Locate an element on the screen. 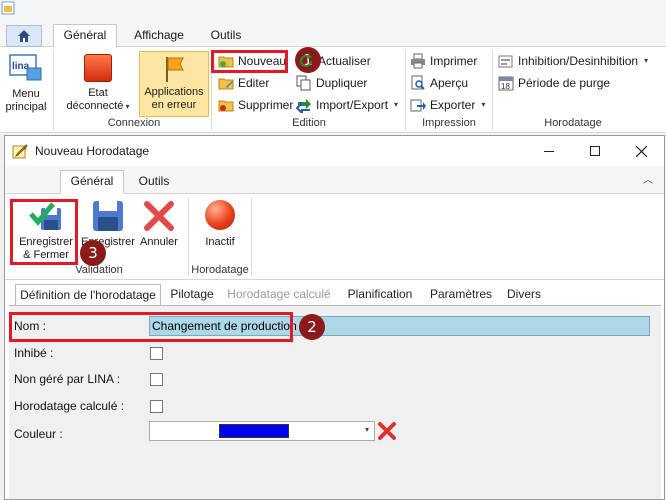 The height and width of the screenshot is (500, 666). etat-deconnecte-button: Etat déconnecté ▾ is located at coordinates (98, 85).